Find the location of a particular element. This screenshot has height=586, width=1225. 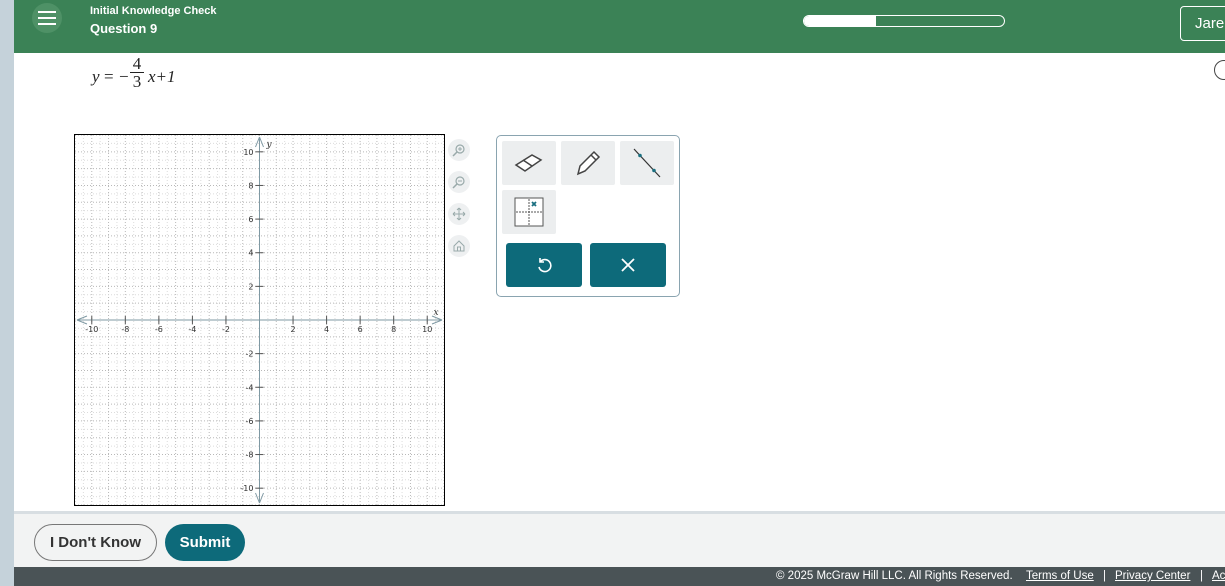

y-tick-label: 10 is located at coordinates (248, 152).